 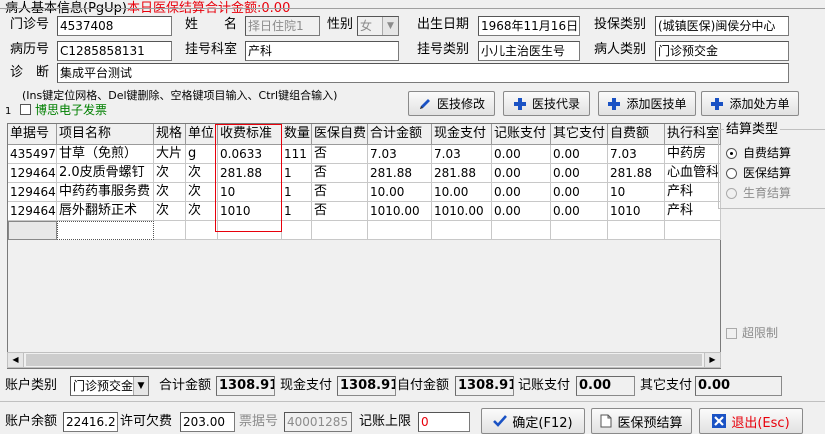 What do you see at coordinates (170, 154) in the screenshot?
I see `table-cell: 大片` at bounding box center [170, 154].